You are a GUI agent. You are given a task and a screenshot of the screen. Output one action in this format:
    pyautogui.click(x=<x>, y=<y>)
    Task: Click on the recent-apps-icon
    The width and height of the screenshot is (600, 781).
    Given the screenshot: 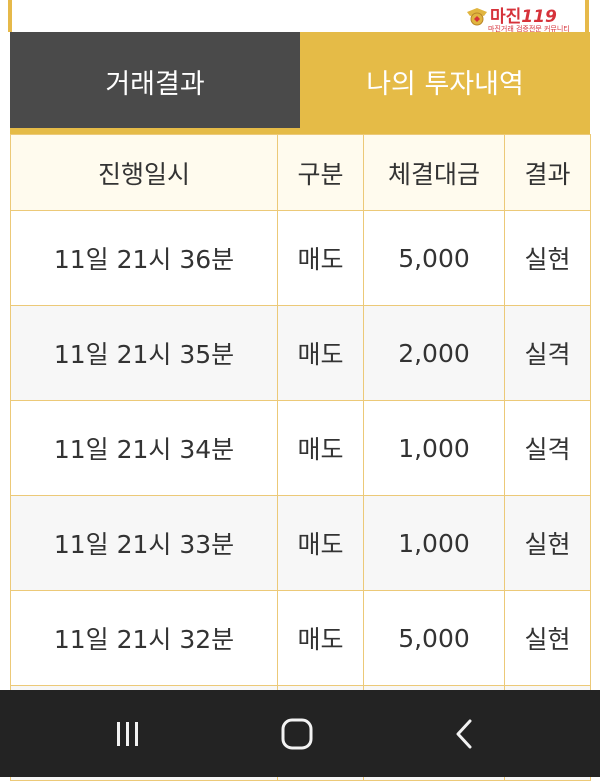 What is the action you would take?
    pyautogui.click(x=127, y=733)
    